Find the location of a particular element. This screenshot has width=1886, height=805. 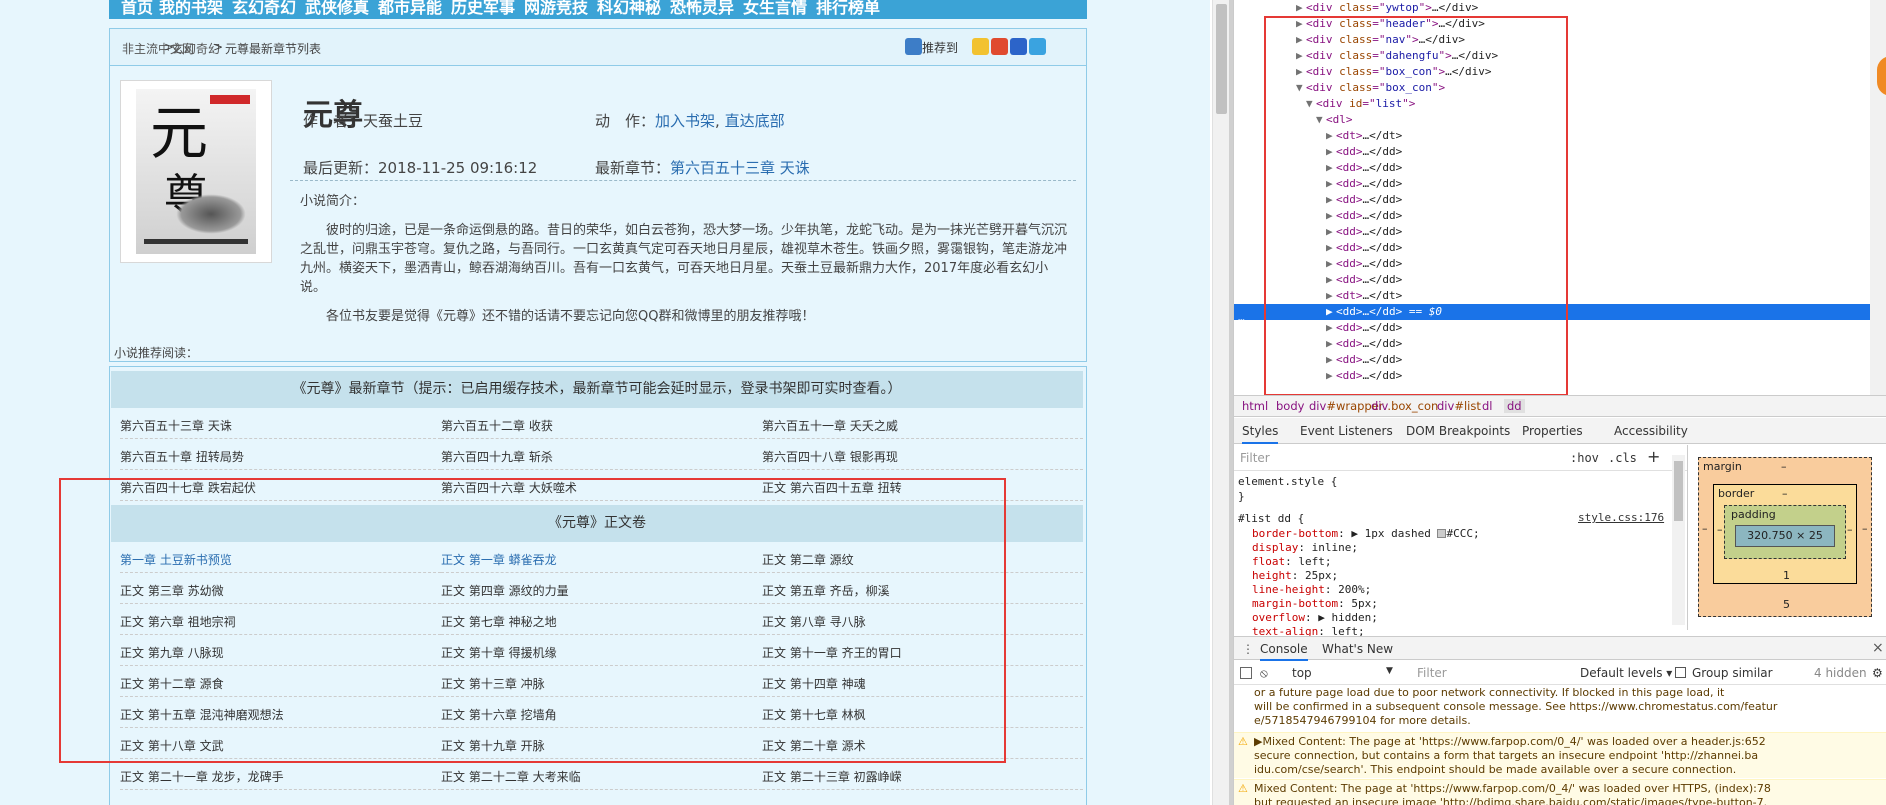

css-property: overflow: ▶ hidden; is located at coordinates (1315, 617).